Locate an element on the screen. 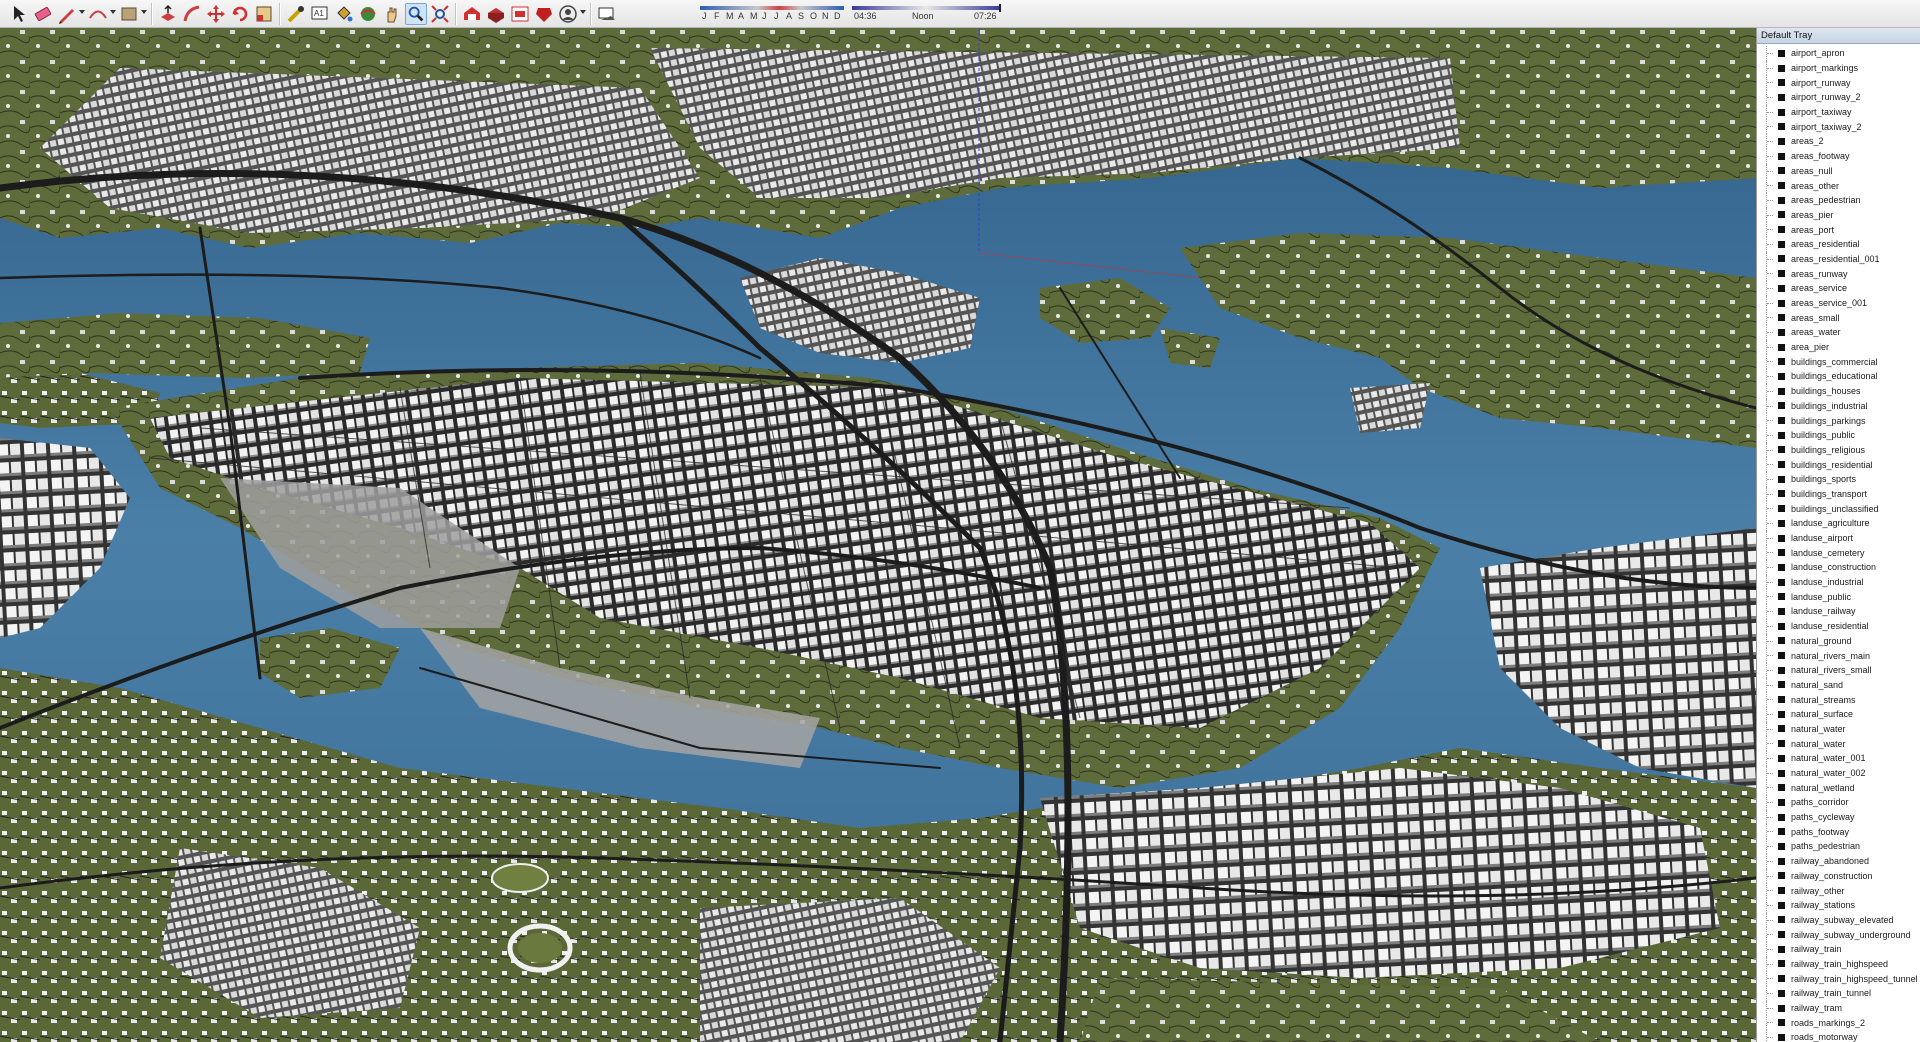  tag-item: buildings_sports is located at coordinates (1838, 479).